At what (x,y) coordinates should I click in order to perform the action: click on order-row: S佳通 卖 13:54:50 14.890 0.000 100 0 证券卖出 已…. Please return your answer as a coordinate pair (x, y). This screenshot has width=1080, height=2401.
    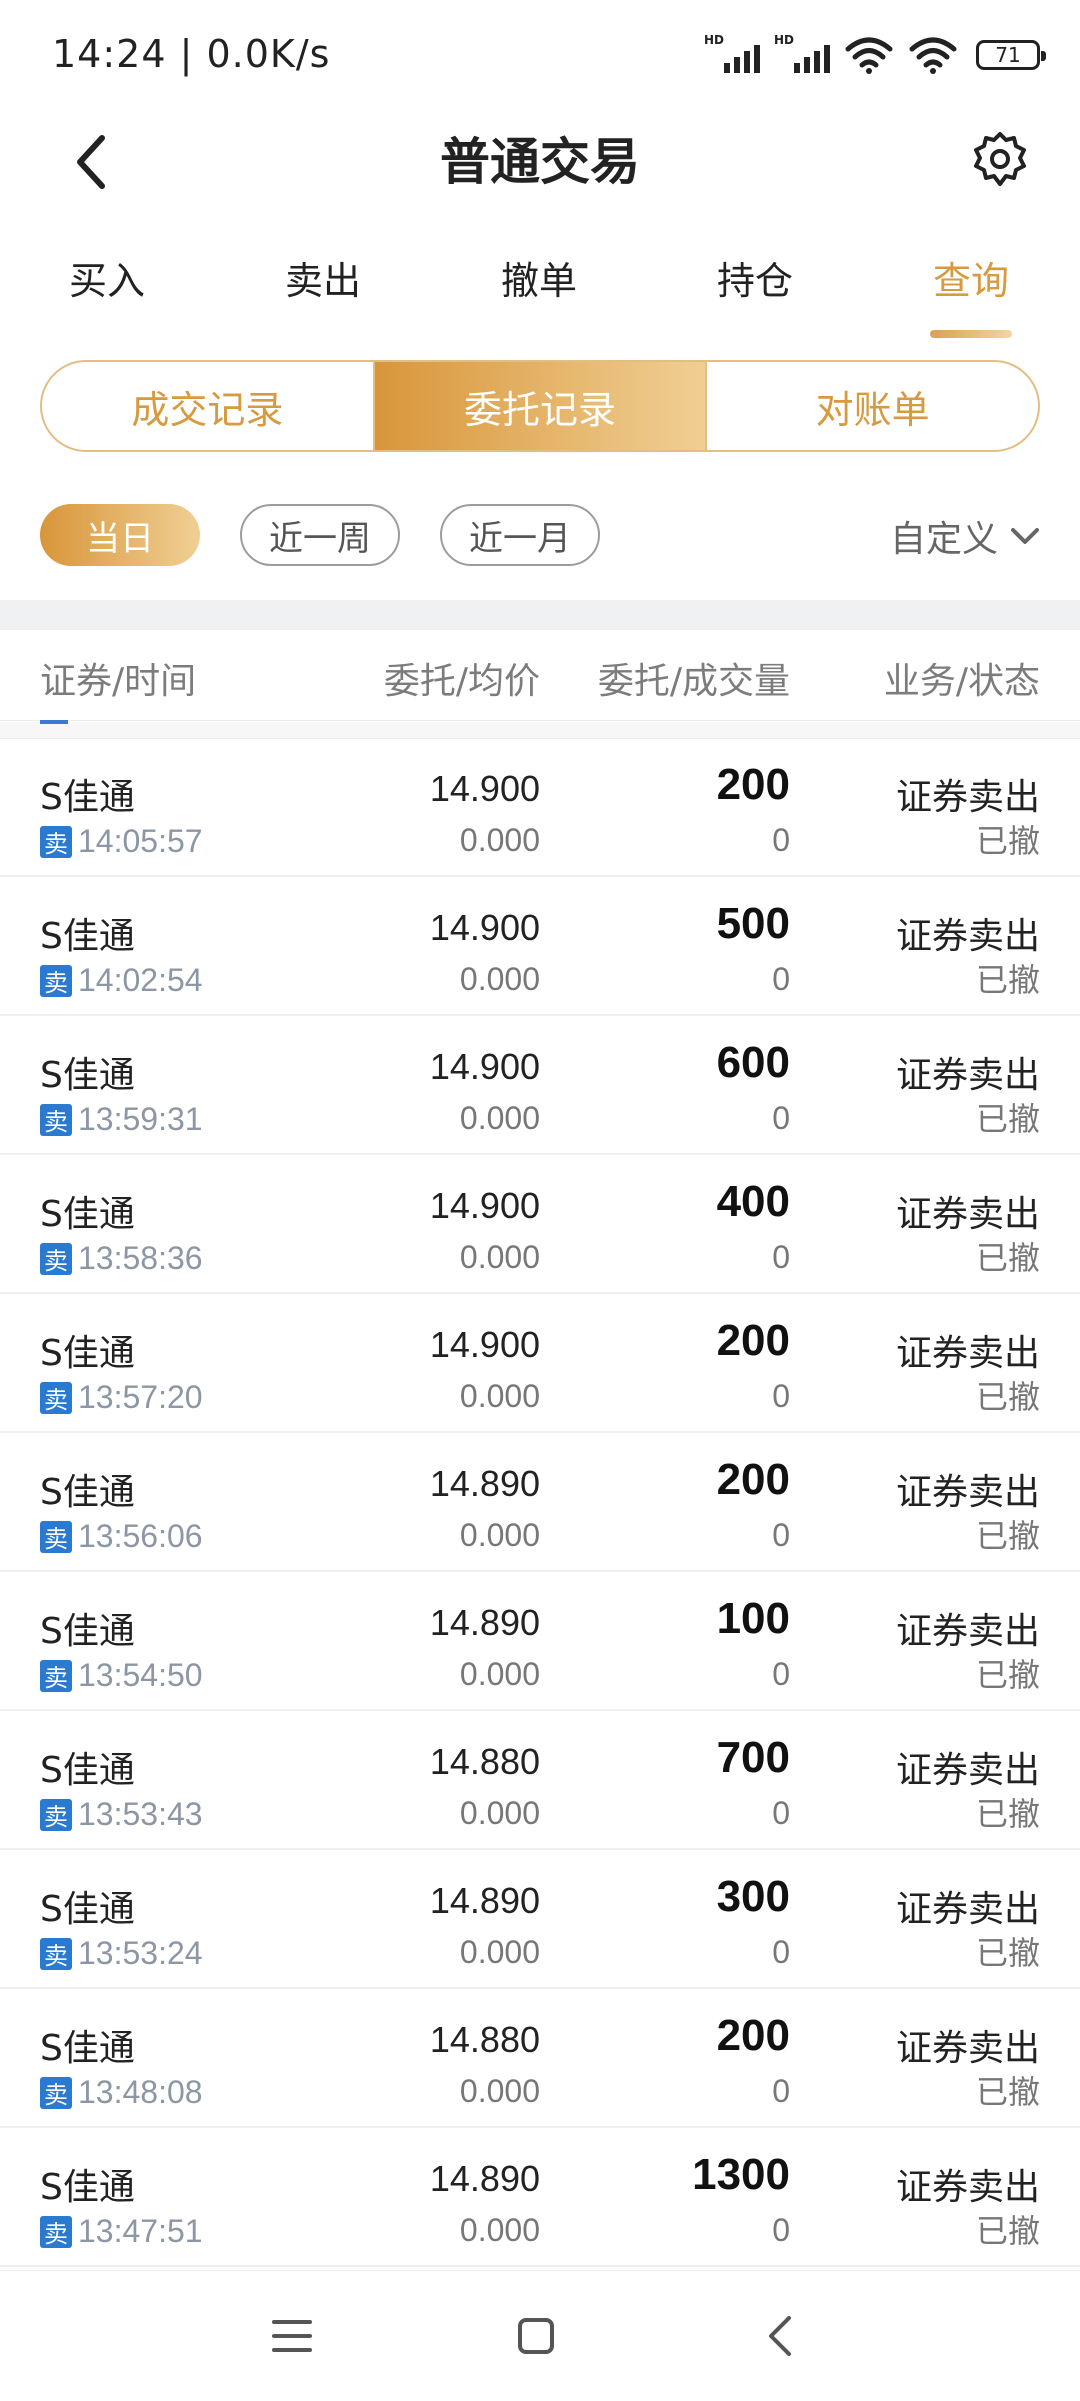
    Looking at the image, I should click on (540, 1641).